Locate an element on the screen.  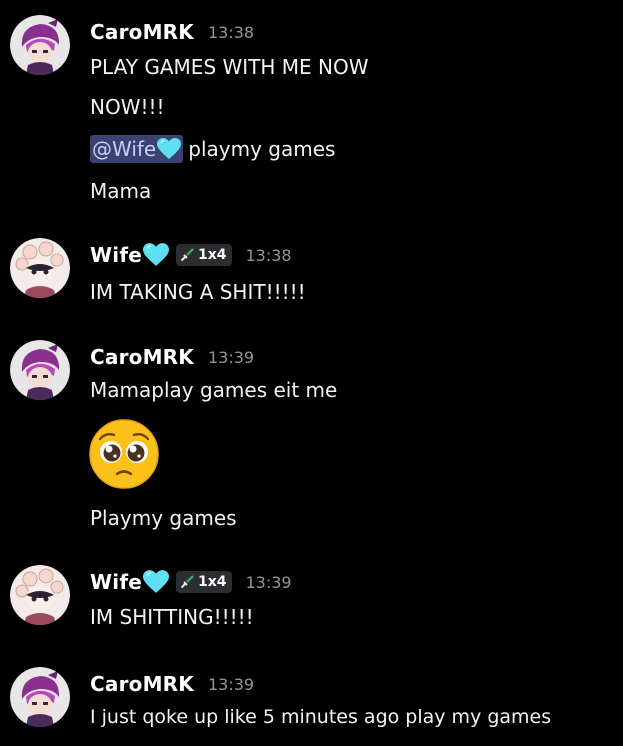
message-text-with-mention: @Wife playmy games is located at coordinates (212, 149).